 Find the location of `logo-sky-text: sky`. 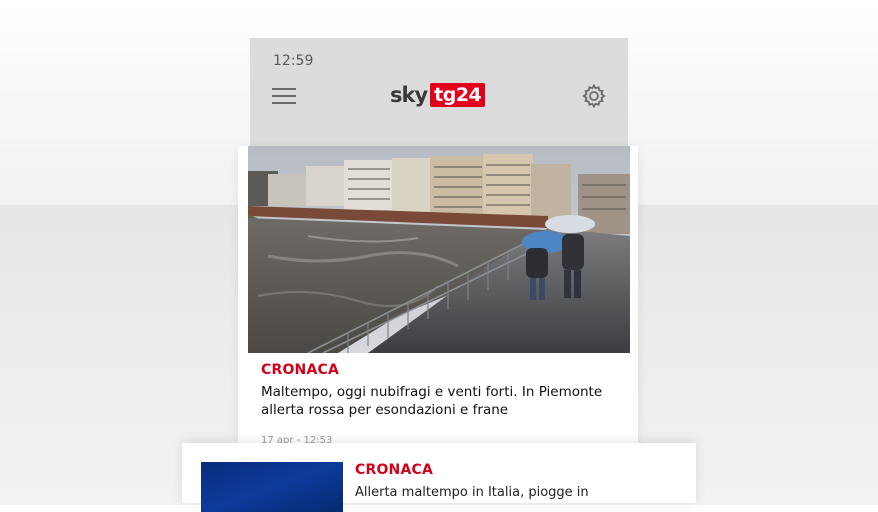

logo-sky-text: sky is located at coordinates (409, 95).